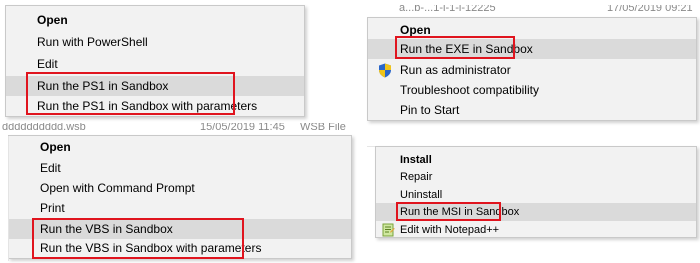 This screenshot has width=700, height=263. I want to click on menu-item-run-exe-in-sandbox: Run the EXE in Sandbox, so click(532, 49).